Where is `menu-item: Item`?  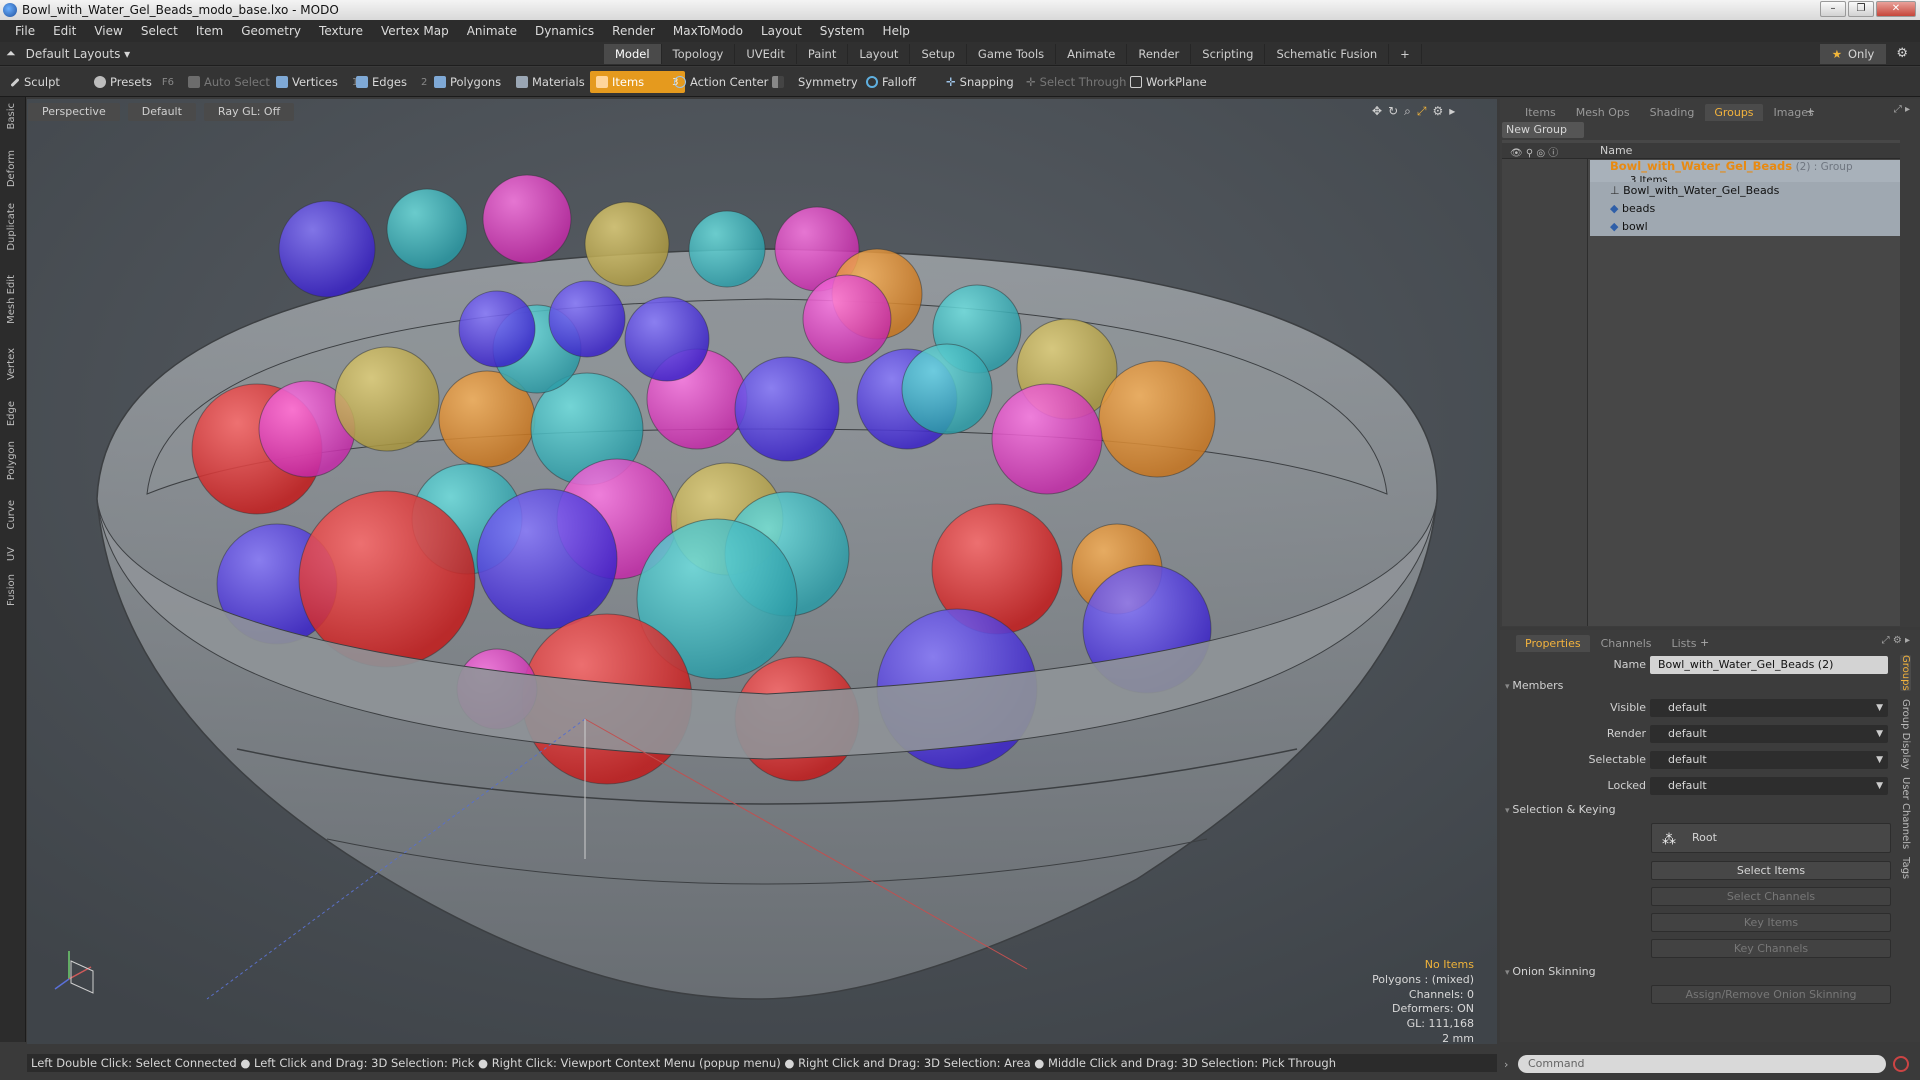 menu-item: Item is located at coordinates (209, 31).